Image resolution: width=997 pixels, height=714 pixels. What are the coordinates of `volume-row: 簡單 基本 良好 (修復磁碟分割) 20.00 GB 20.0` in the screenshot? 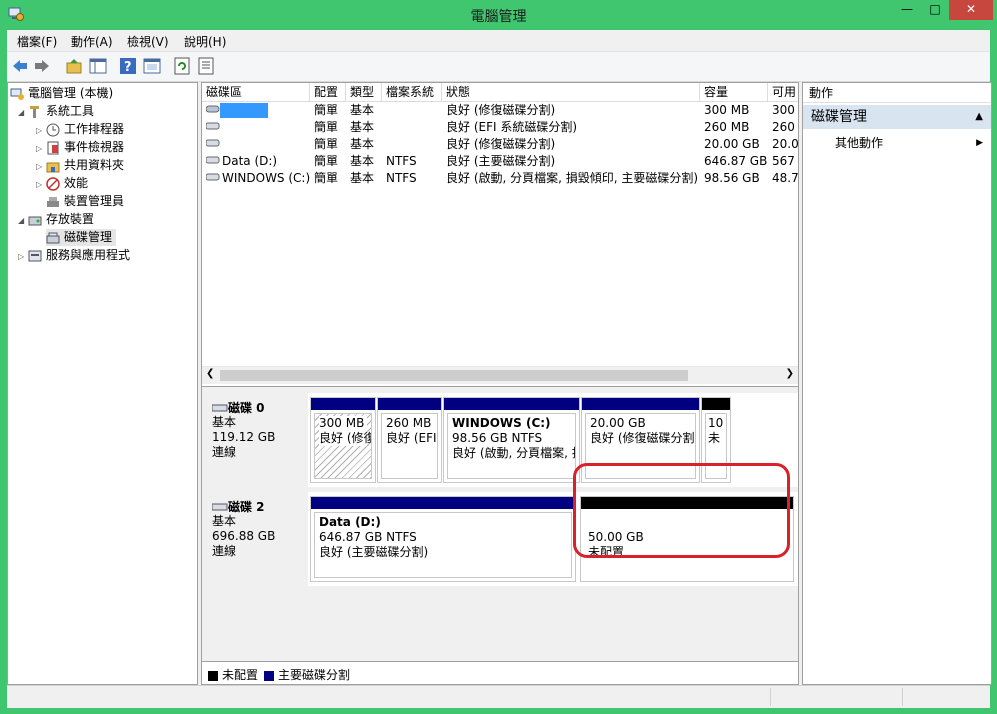 It's located at (500, 144).